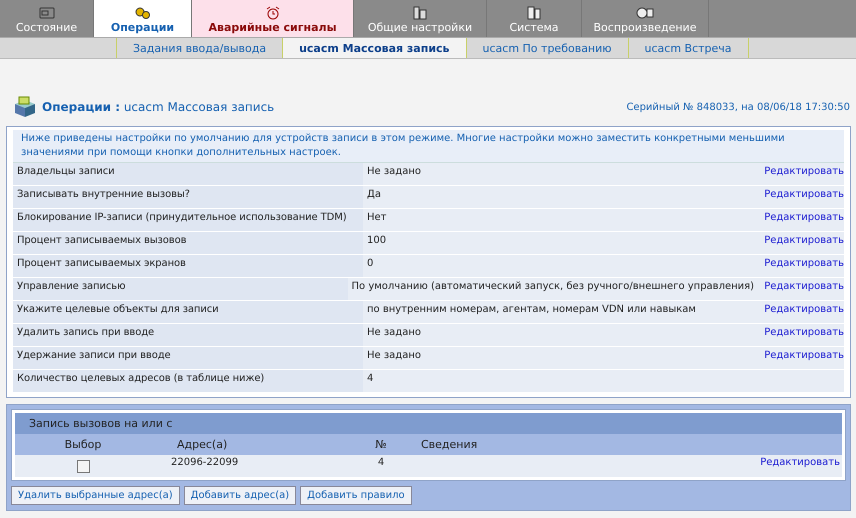  What do you see at coordinates (143, 18) in the screenshot?
I see `nav-tab: Операции` at bounding box center [143, 18].